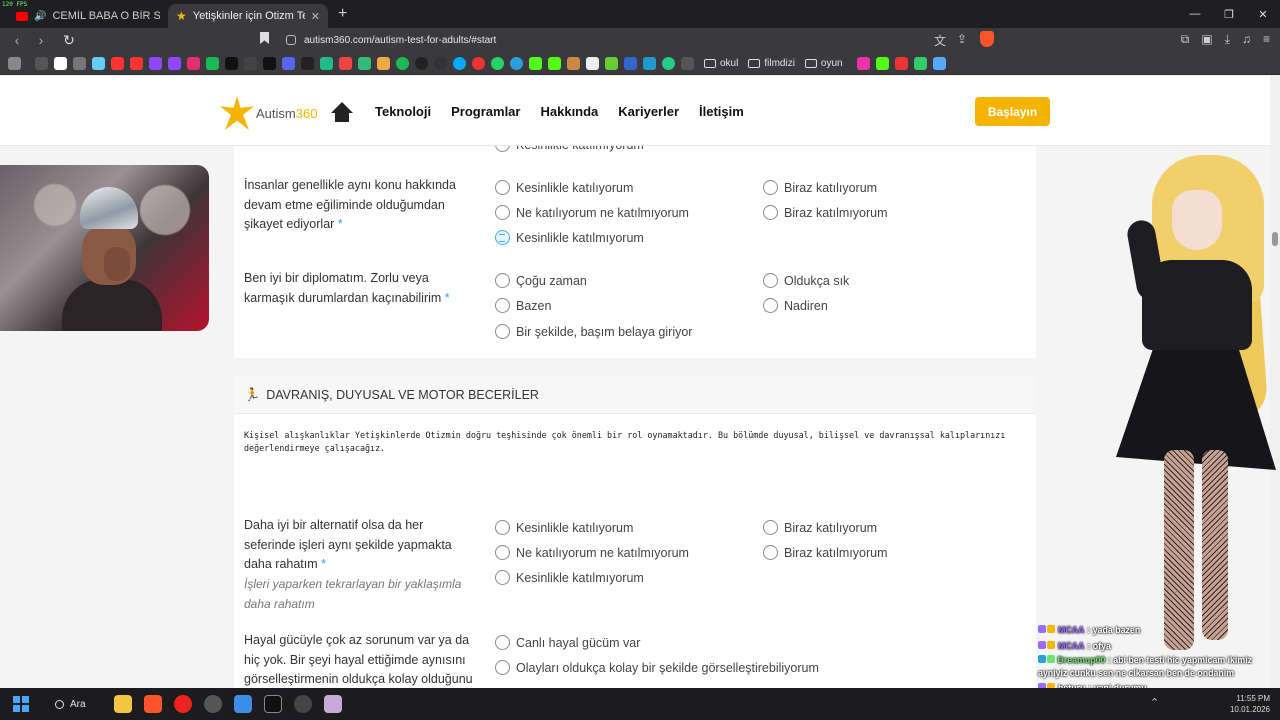  What do you see at coordinates (721, 63) in the screenshot?
I see `bookmark-folder-okul: okul` at bounding box center [721, 63].